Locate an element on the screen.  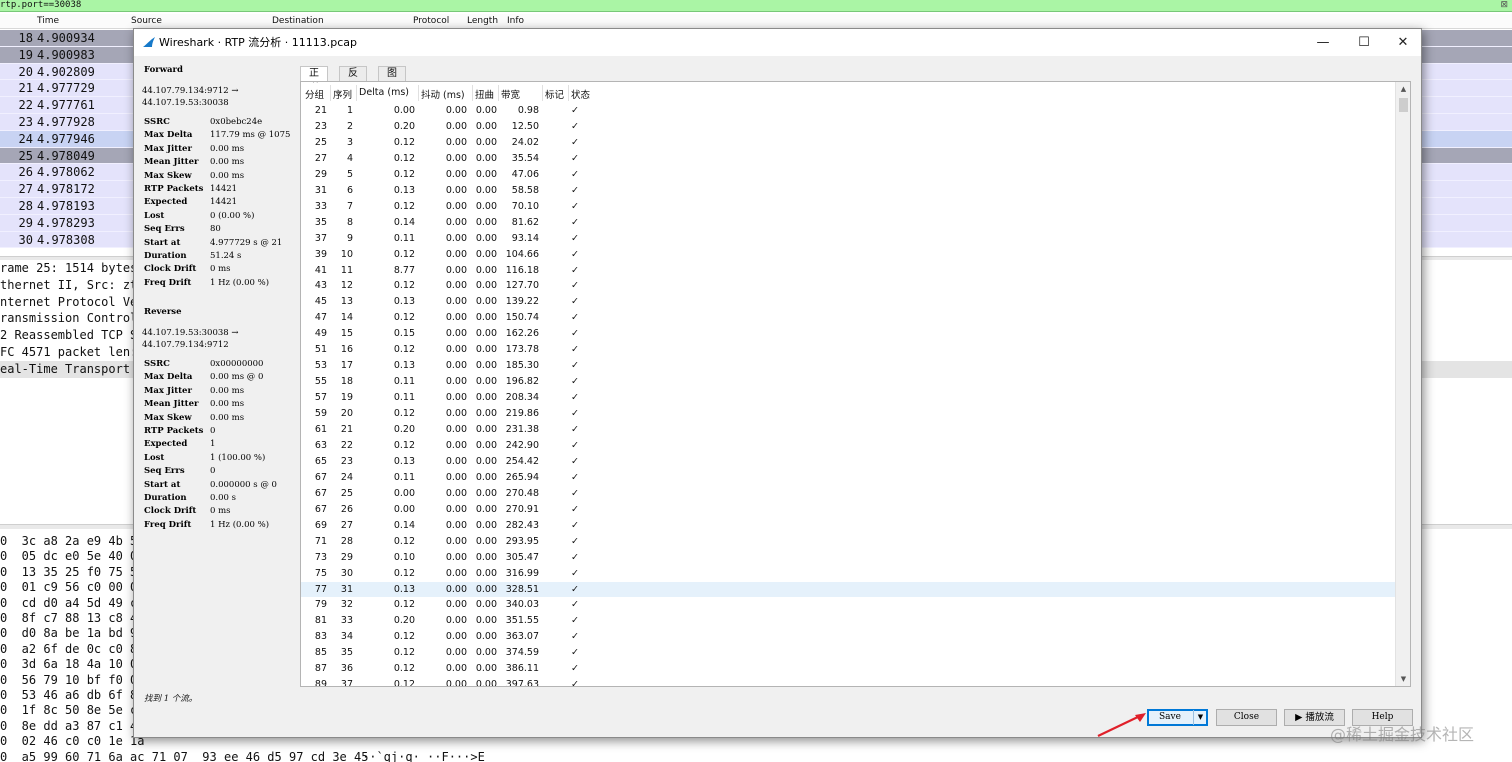
stat-label: Max Skew is located at coordinates (168, 175).